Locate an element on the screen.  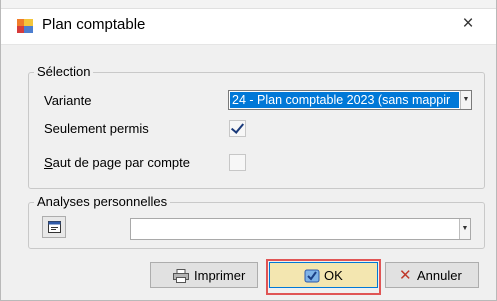
saut-de-page-label: Saut de page par compte is located at coordinates (117, 162).